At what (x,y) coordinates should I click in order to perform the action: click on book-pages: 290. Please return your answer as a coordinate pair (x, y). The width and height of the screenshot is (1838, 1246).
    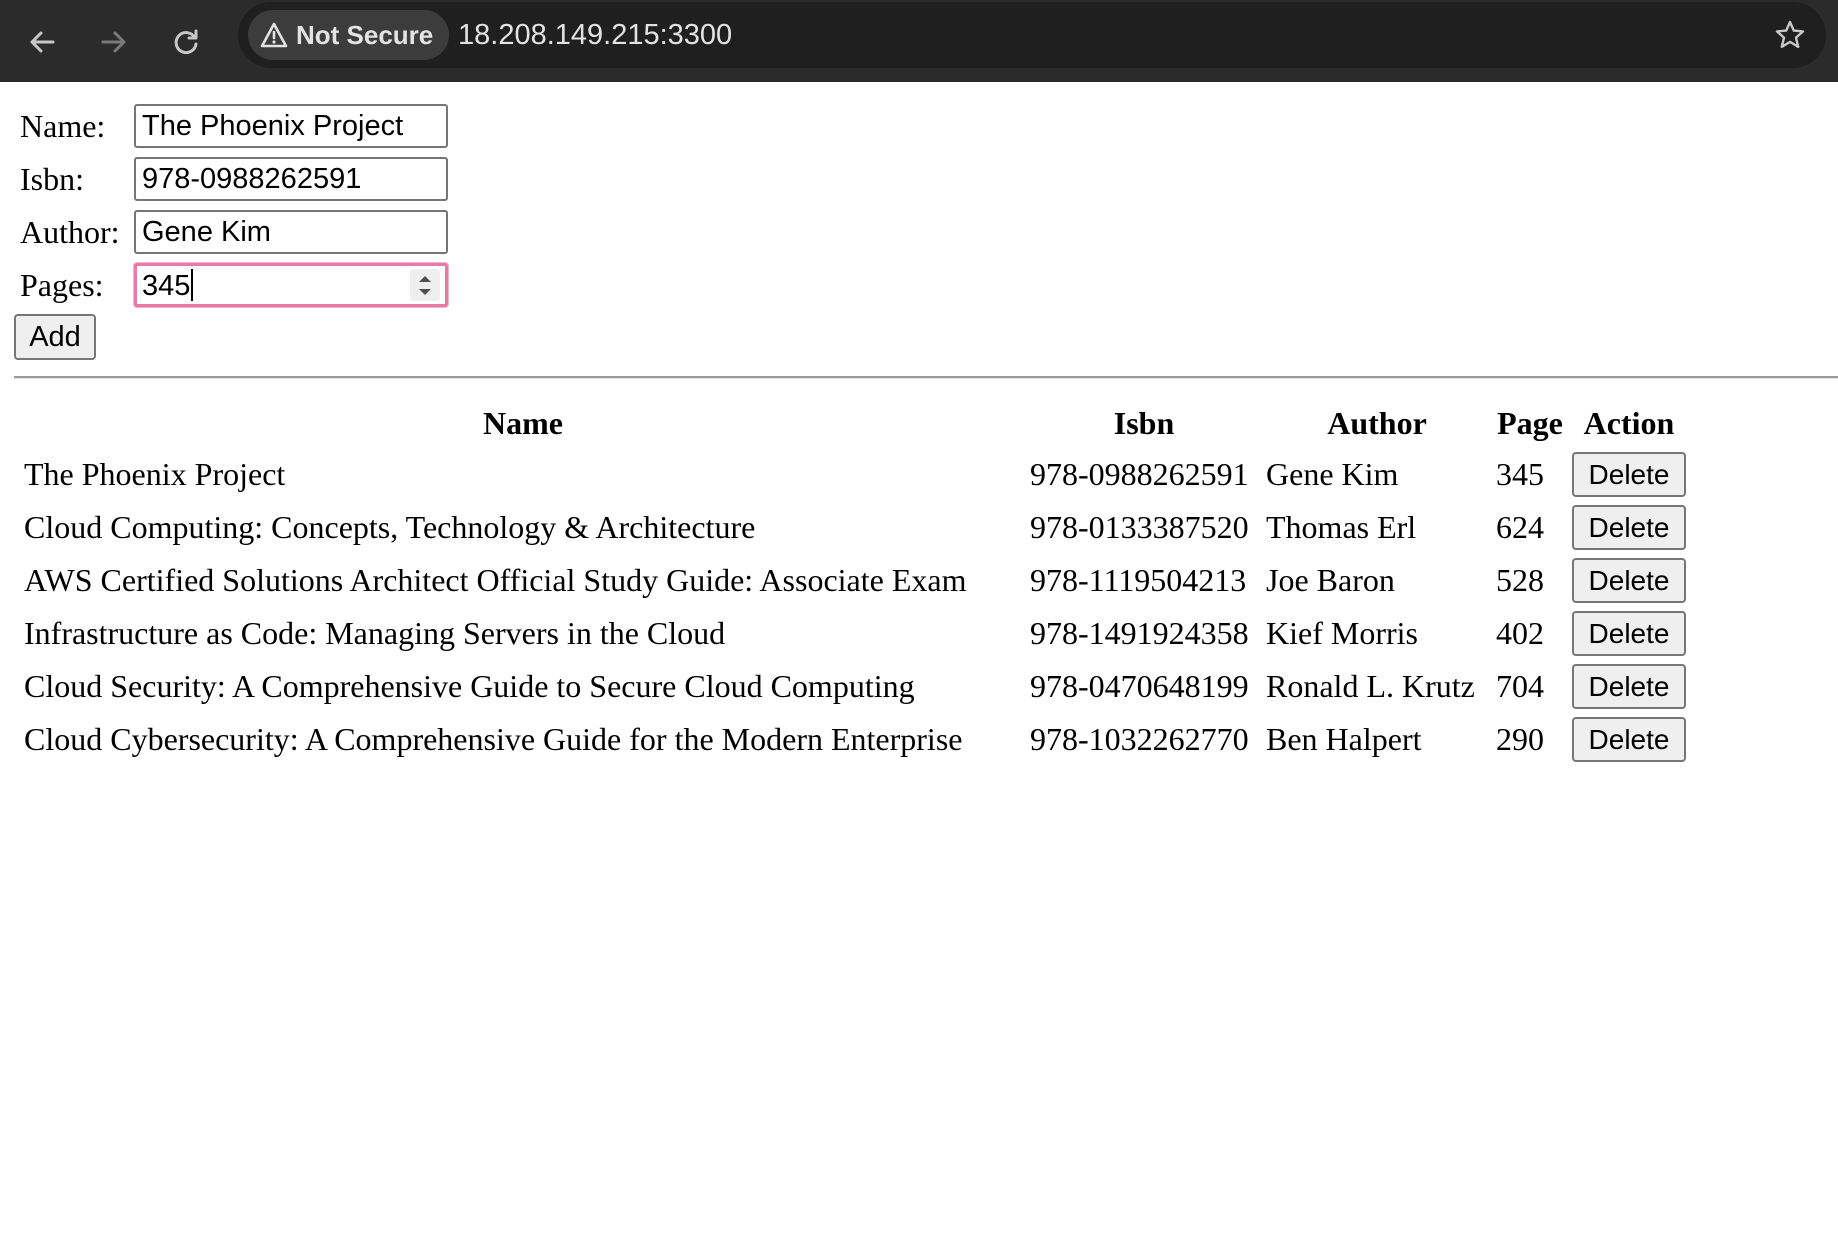
    Looking at the image, I should click on (1520, 739).